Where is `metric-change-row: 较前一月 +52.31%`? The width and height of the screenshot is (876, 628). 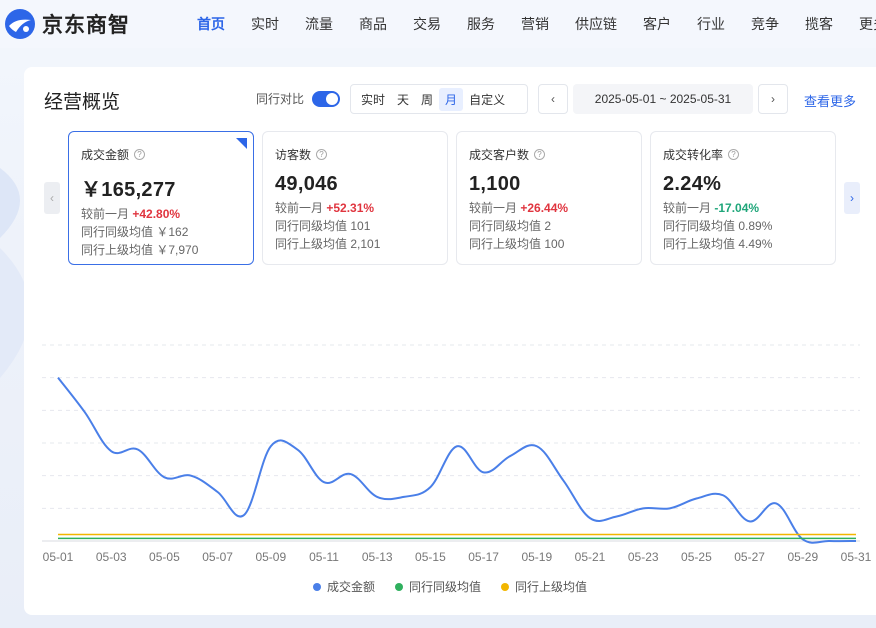 metric-change-row: 较前一月 +52.31% is located at coordinates (361, 208).